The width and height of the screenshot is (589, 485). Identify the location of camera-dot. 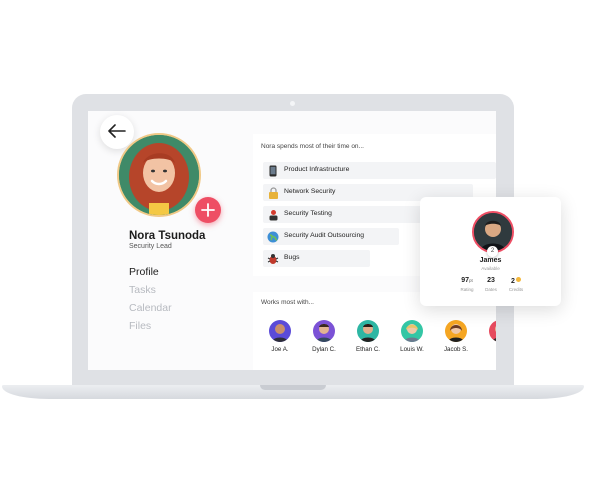
(292, 103).